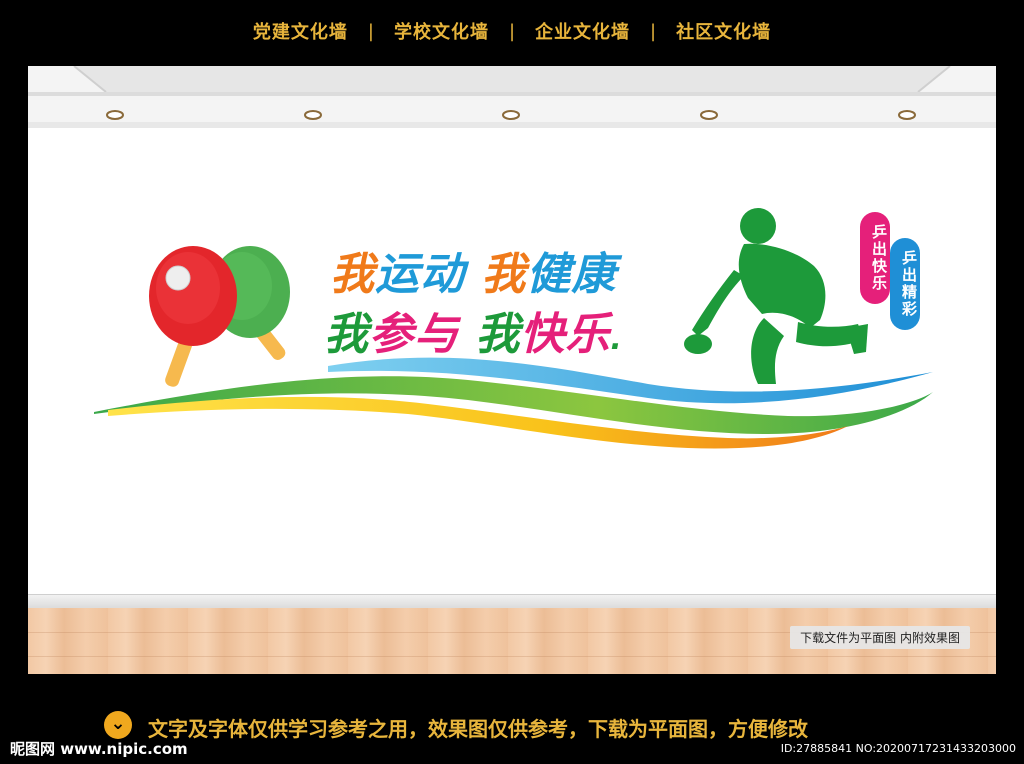  I want to click on slogan-word: 运动, so click(420, 274).